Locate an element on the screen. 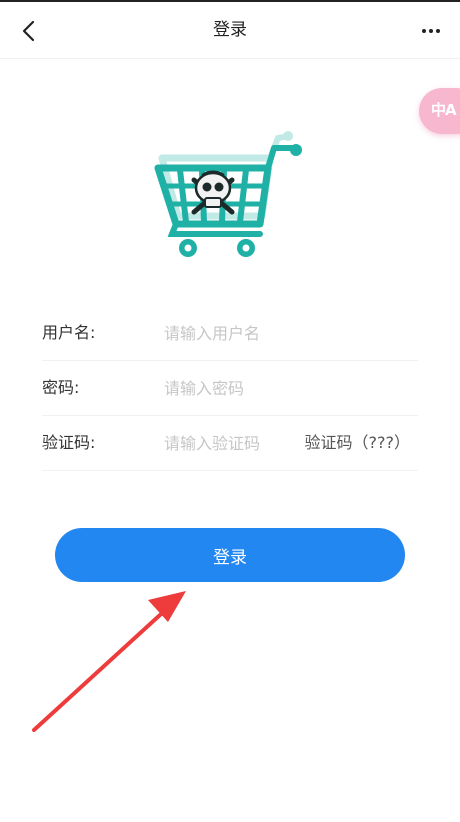 The height and width of the screenshot is (822, 460). shopping-cart-logo is located at coordinates (230, 196).